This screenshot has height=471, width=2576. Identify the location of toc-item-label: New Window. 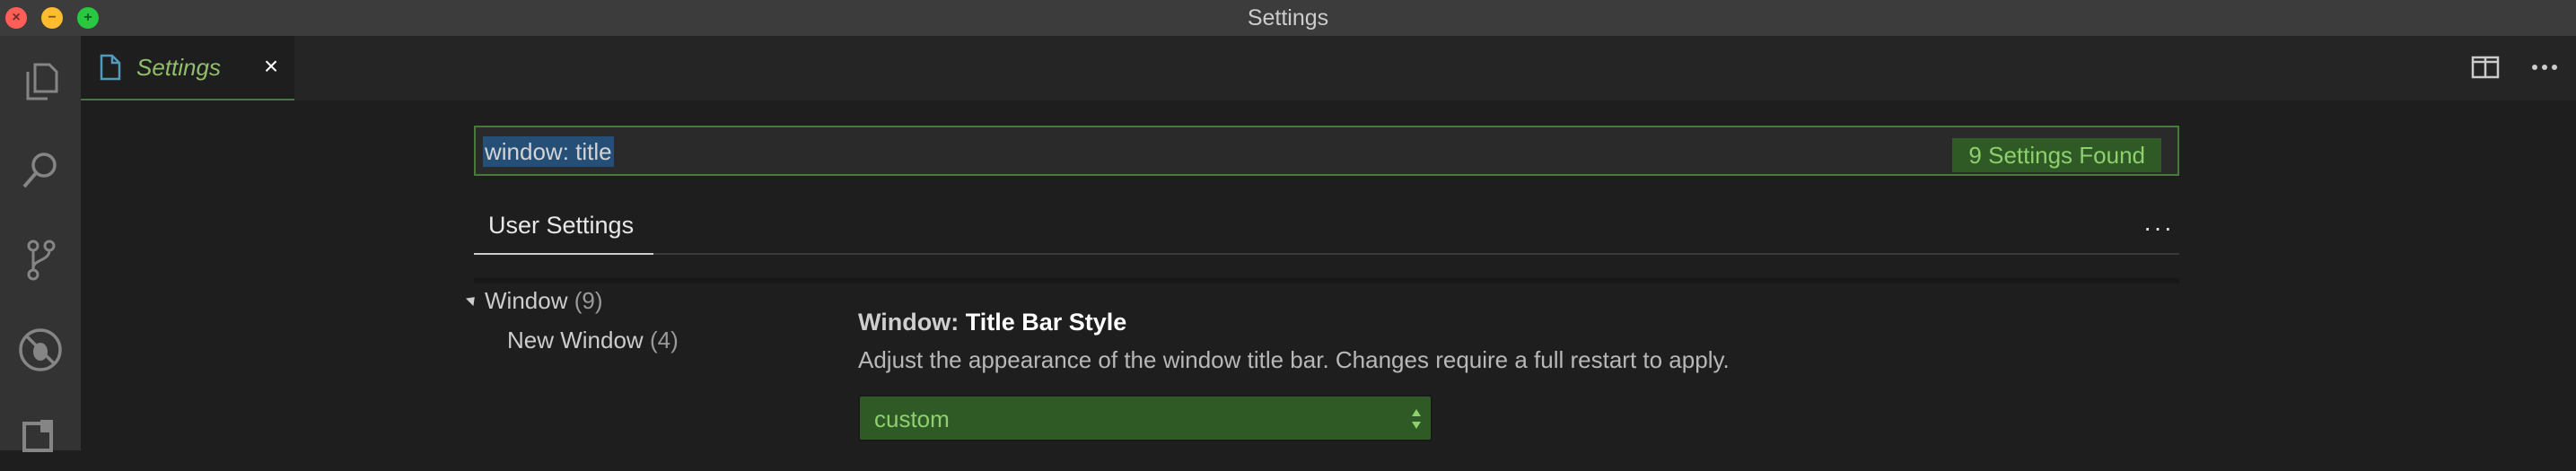
(575, 340).